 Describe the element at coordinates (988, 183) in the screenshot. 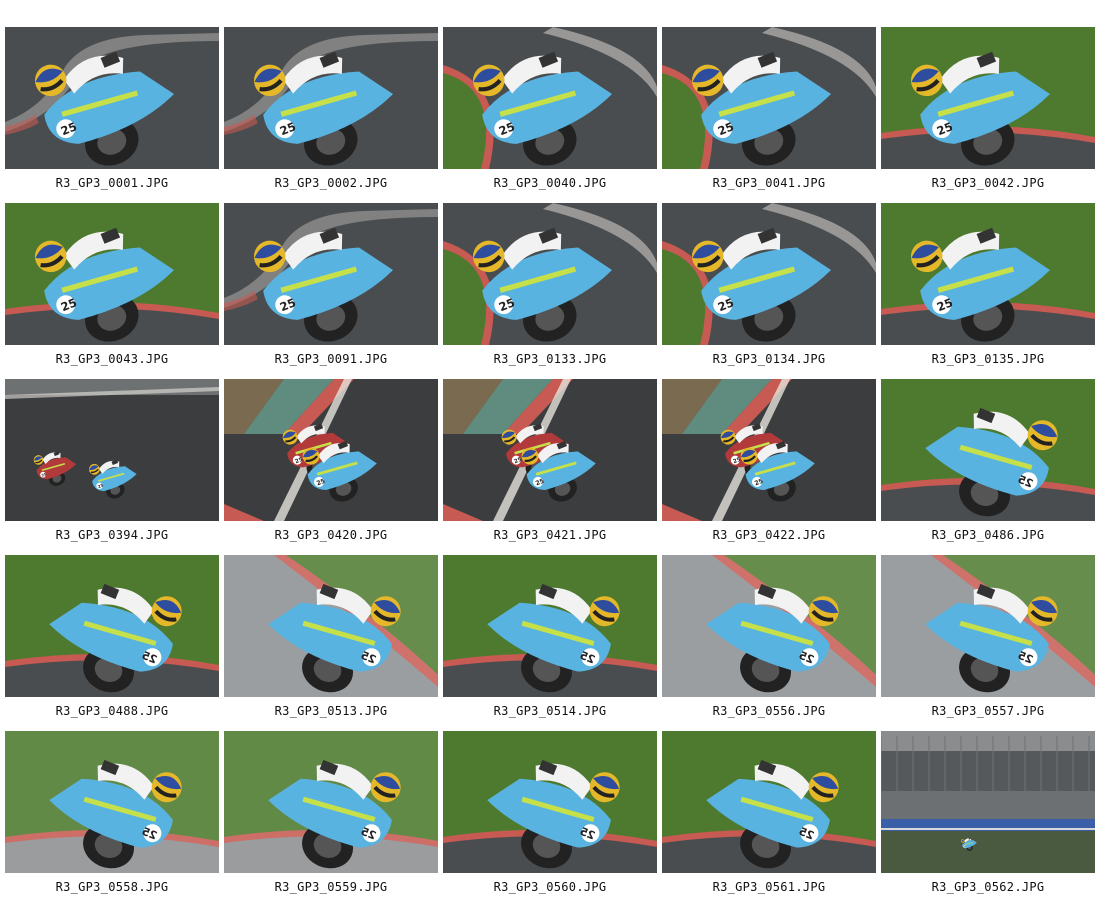

I see `thumbnail-filename: R3_GP3_0042.JPG` at that location.